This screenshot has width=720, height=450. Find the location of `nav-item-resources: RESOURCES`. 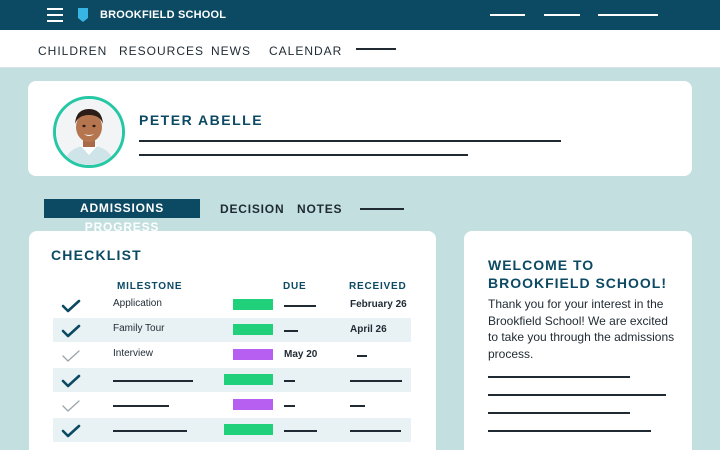

nav-item-resources: RESOURCES is located at coordinates (161, 51).